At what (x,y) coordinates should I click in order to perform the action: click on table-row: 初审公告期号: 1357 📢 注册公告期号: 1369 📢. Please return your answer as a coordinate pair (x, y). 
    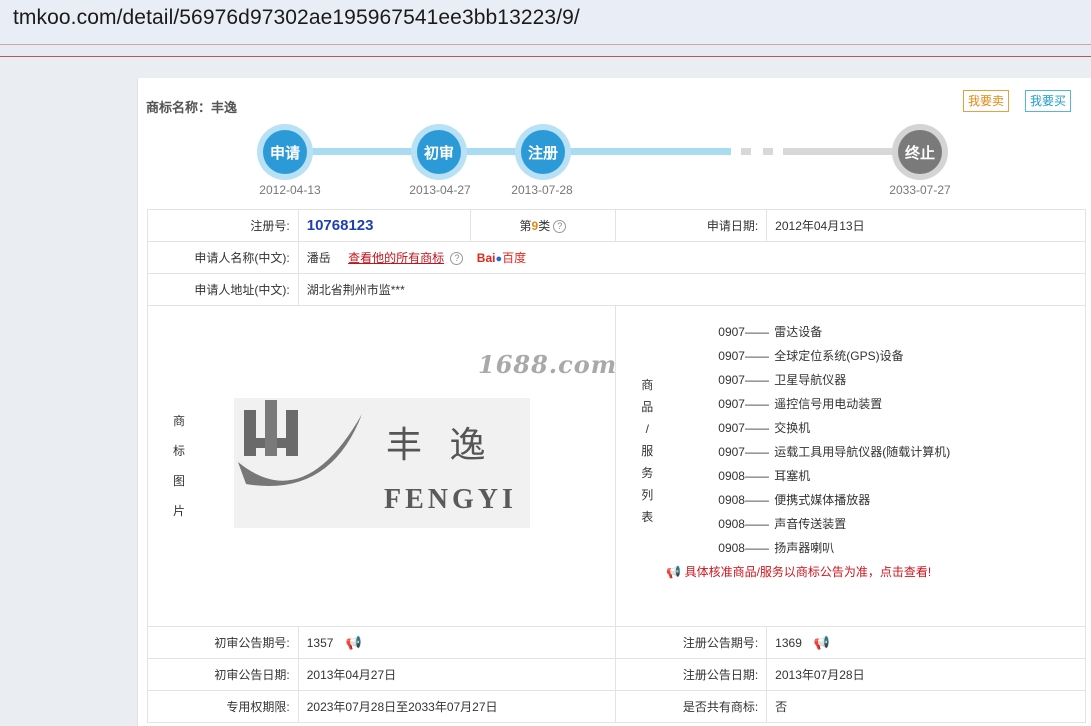
    Looking at the image, I should click on (616, 642).